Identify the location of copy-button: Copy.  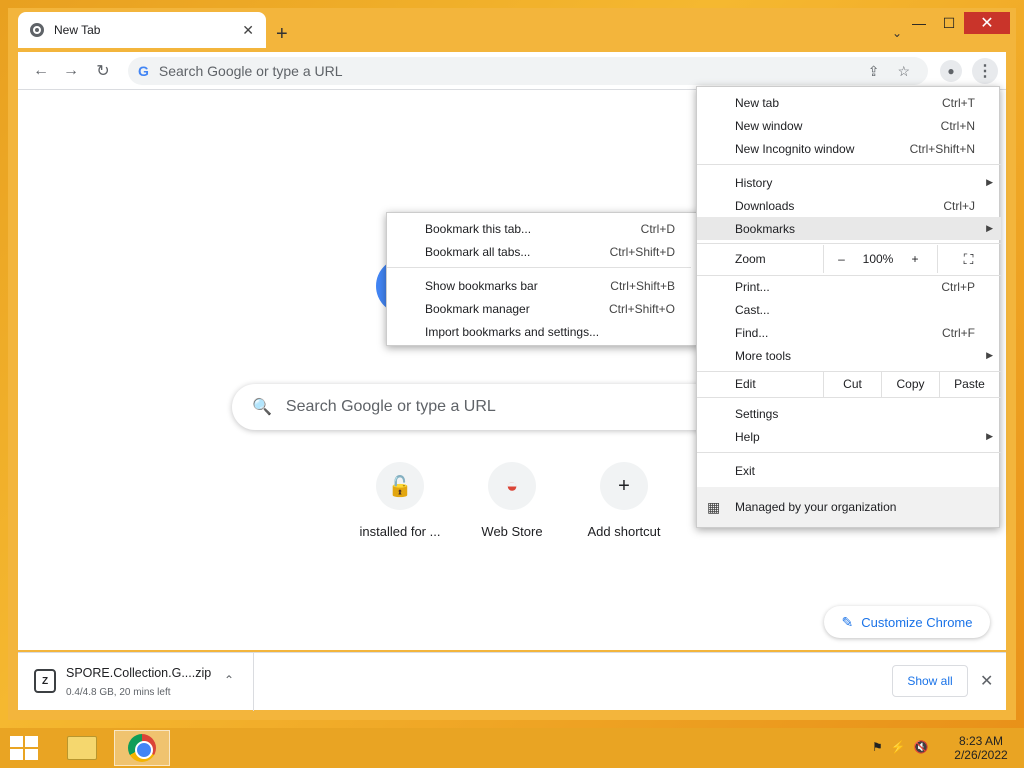
(910, 384).